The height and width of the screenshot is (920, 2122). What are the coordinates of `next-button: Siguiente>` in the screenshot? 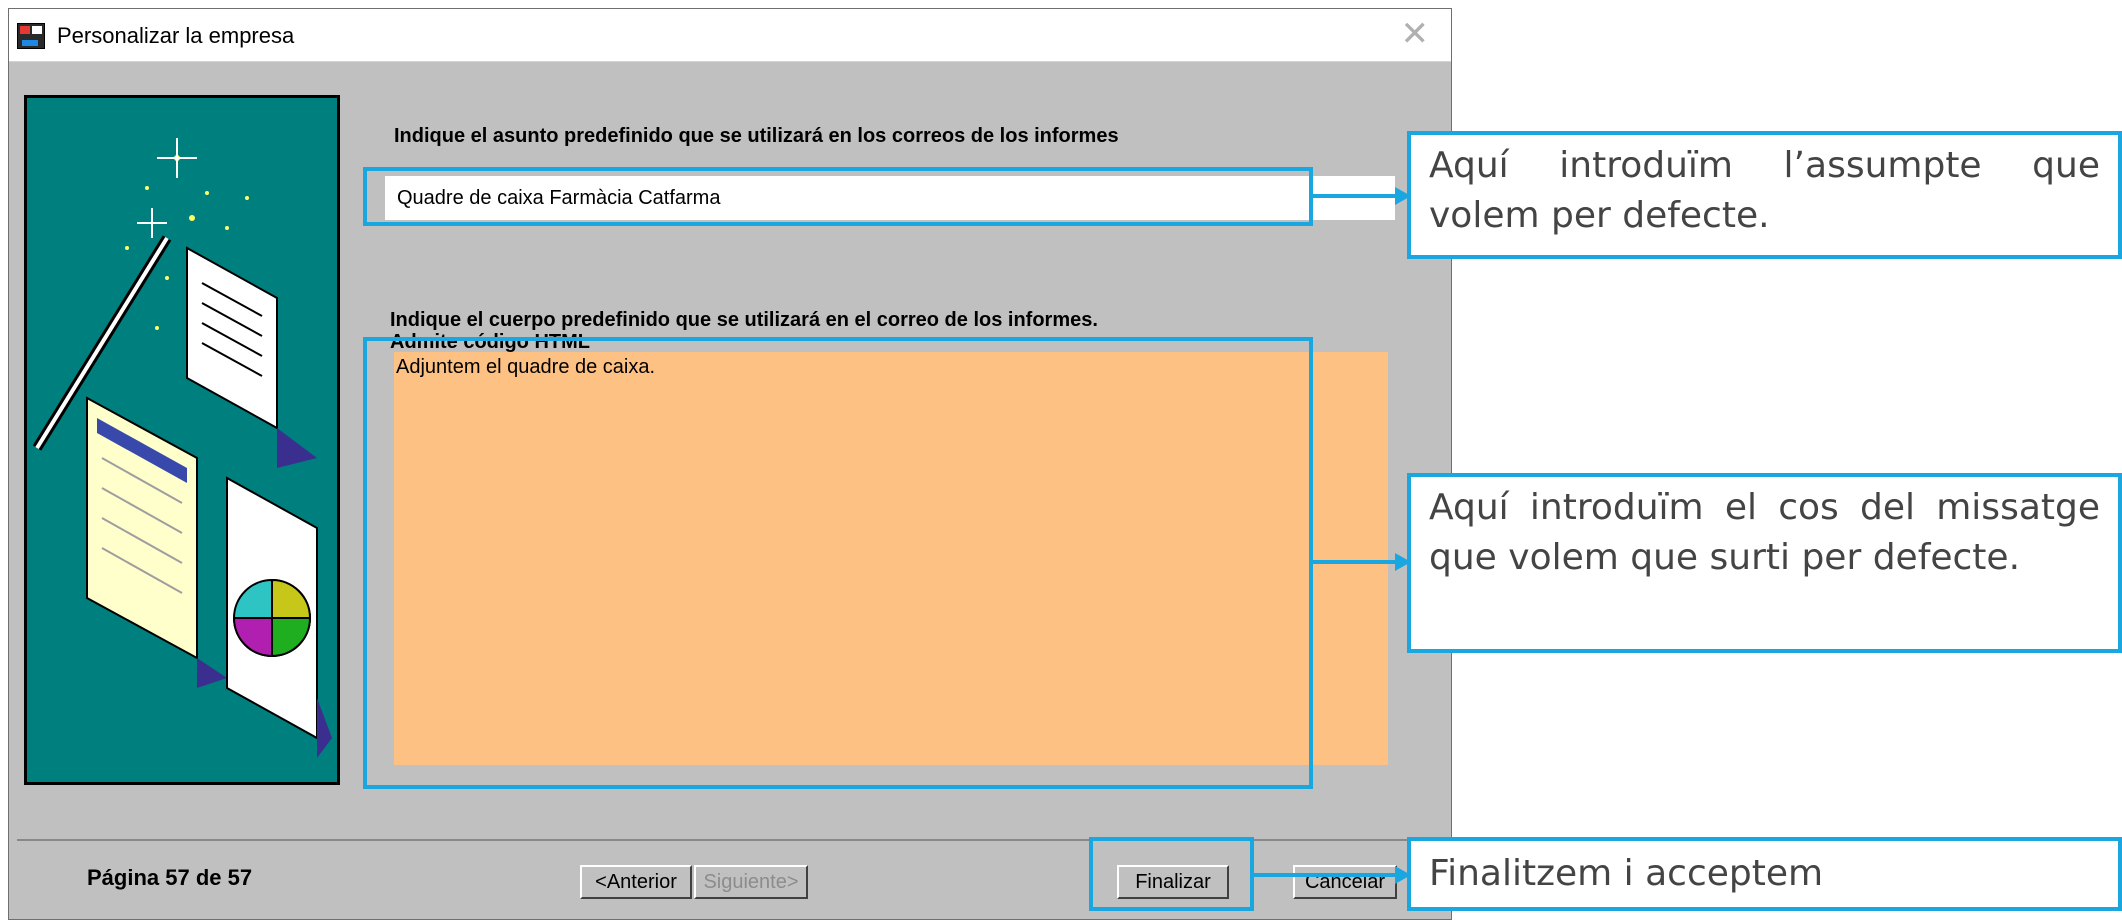 It's located at (751, 882).